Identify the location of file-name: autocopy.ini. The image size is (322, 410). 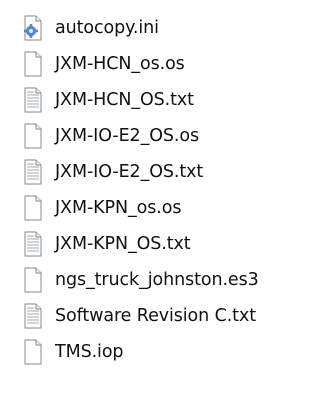
(107, 28).